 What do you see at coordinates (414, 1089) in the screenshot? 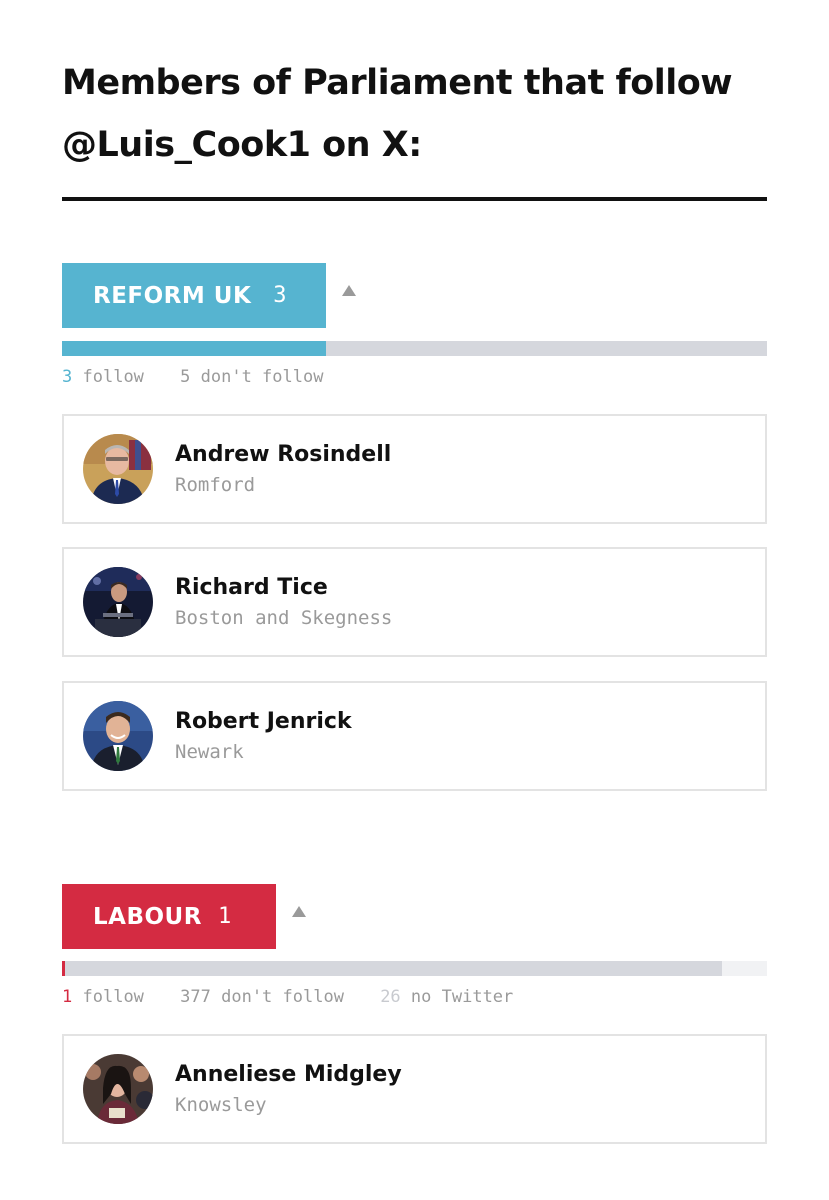
I see `mp-card: Anneliese Midgley Knowsley` at bounding box center [414, 1089].